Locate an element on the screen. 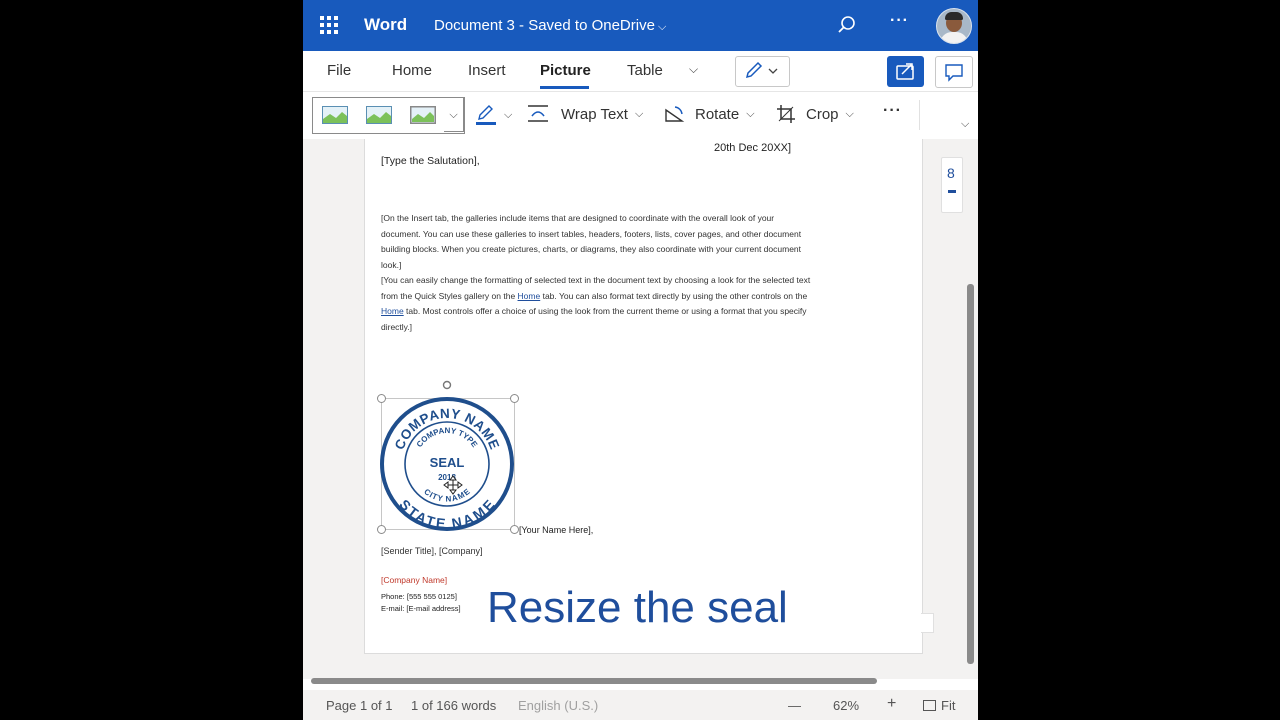  email-line: E-mail: [E-mail address] is located at coordinates (421, 608).